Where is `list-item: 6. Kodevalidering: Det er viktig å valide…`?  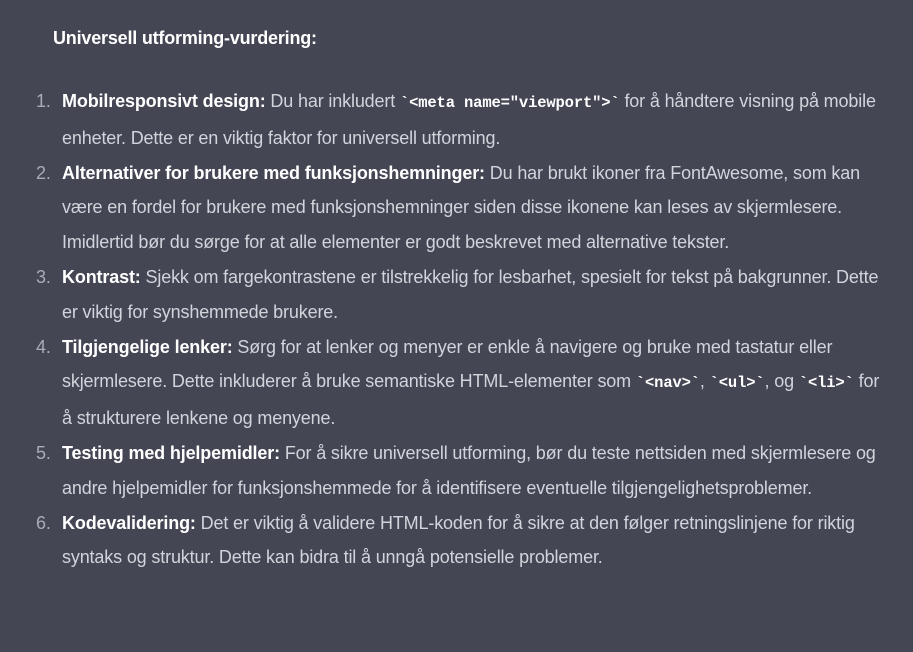 list-item: 6. Kodevalidering: Det er viktig å valide… is located at coordinates (456, 541).